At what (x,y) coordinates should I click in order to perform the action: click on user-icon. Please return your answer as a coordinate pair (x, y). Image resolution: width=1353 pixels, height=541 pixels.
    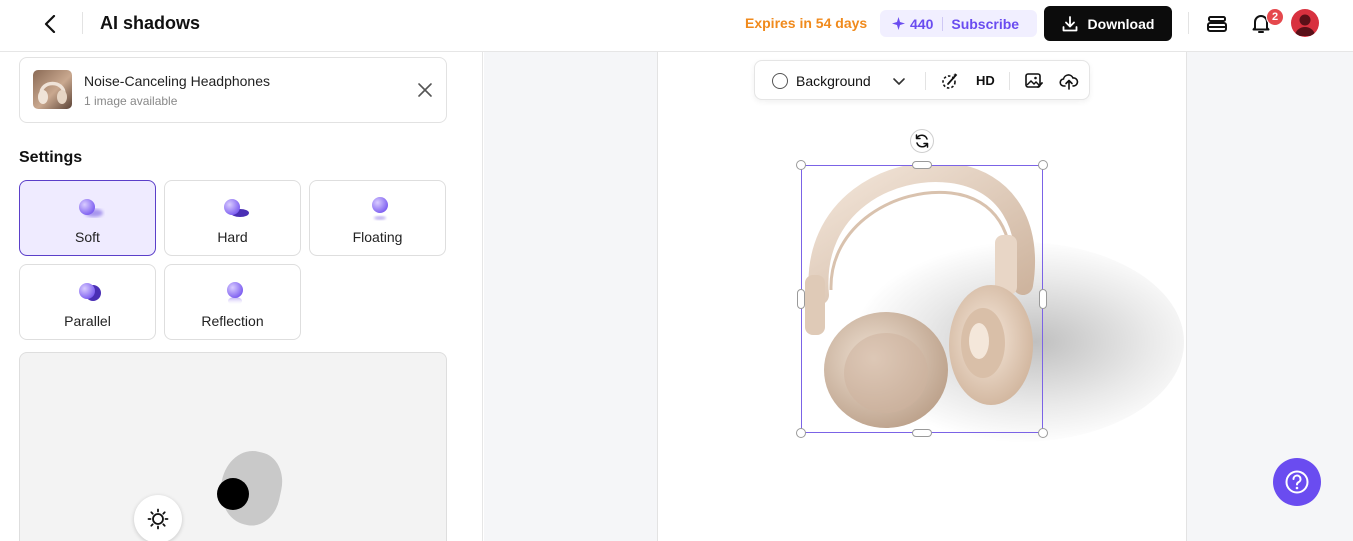
    Looking at the image, I should click on (1305, 25).